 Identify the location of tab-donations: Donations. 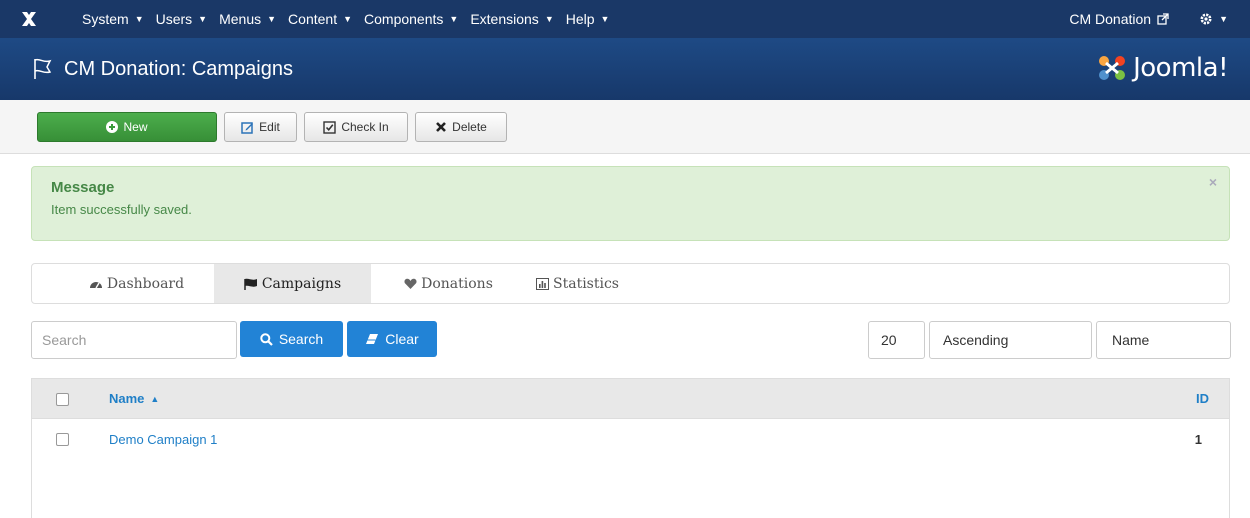
(448, 283).